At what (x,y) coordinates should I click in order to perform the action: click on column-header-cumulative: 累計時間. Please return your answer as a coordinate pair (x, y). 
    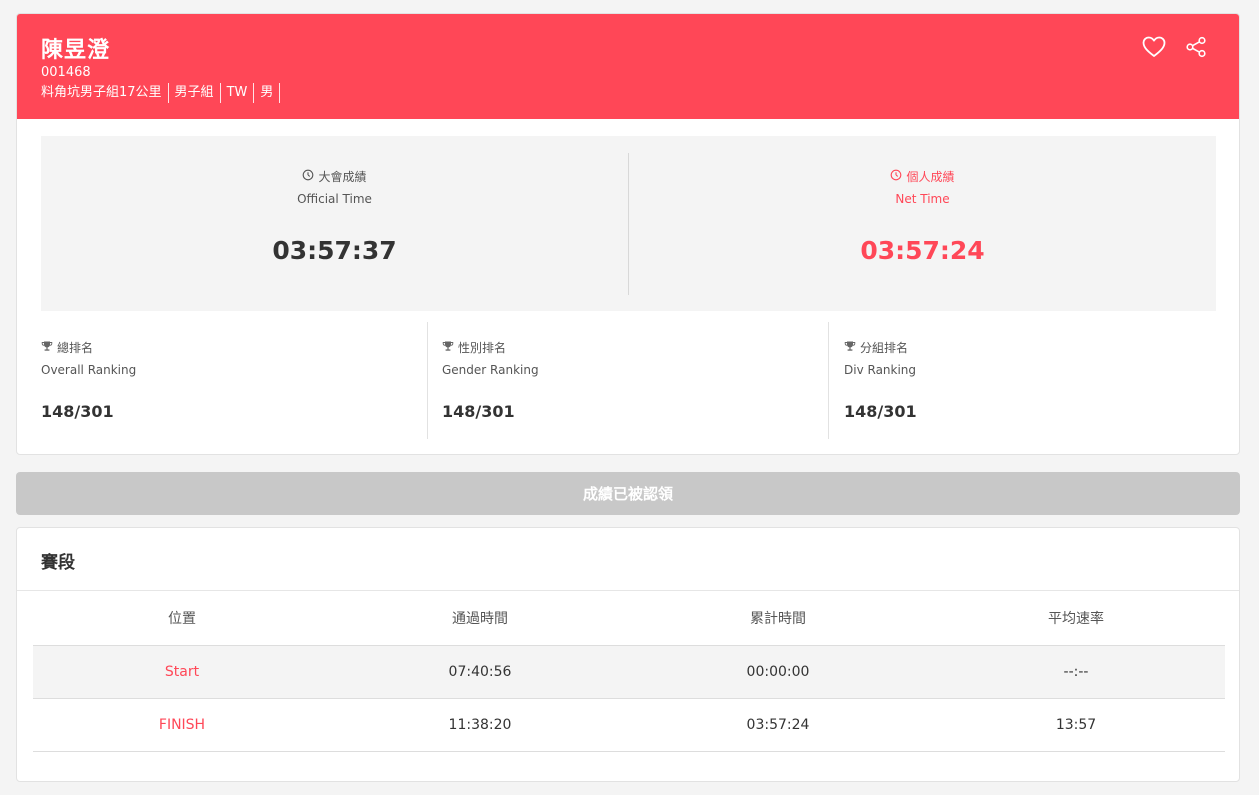
    Looking at the image, I should click on (778, 618).